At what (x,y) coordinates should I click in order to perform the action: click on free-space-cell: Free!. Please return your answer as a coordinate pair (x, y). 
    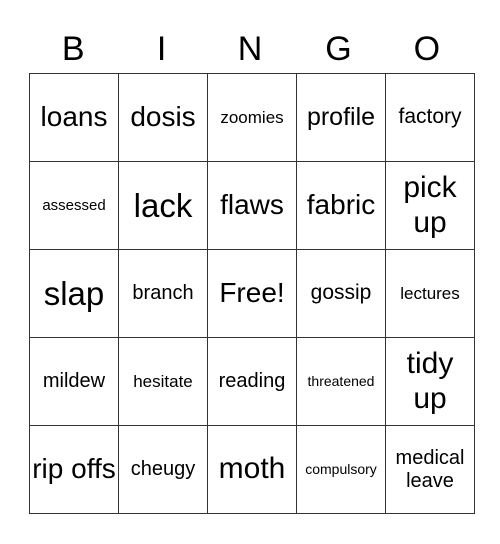
    Looking at the image, I should click on (252, 293).